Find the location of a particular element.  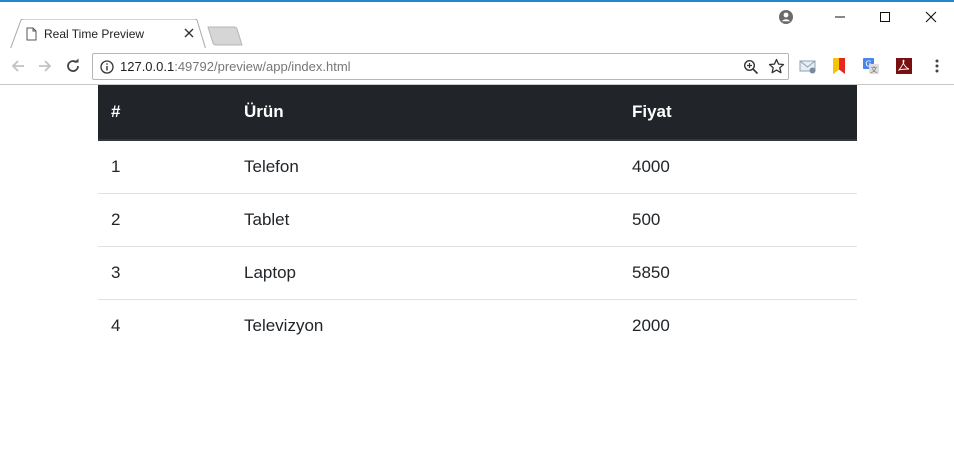

bookmark-icon is located at coordinates (839, 66).